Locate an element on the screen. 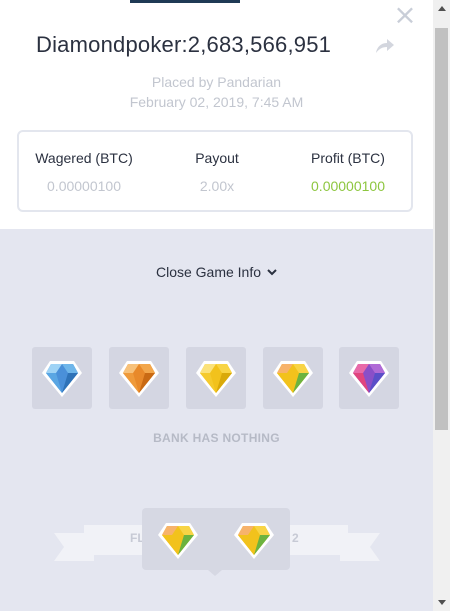 The height and width of the screenshot is (611, 450). scroll-down-button is located at coordinates (441, 602).